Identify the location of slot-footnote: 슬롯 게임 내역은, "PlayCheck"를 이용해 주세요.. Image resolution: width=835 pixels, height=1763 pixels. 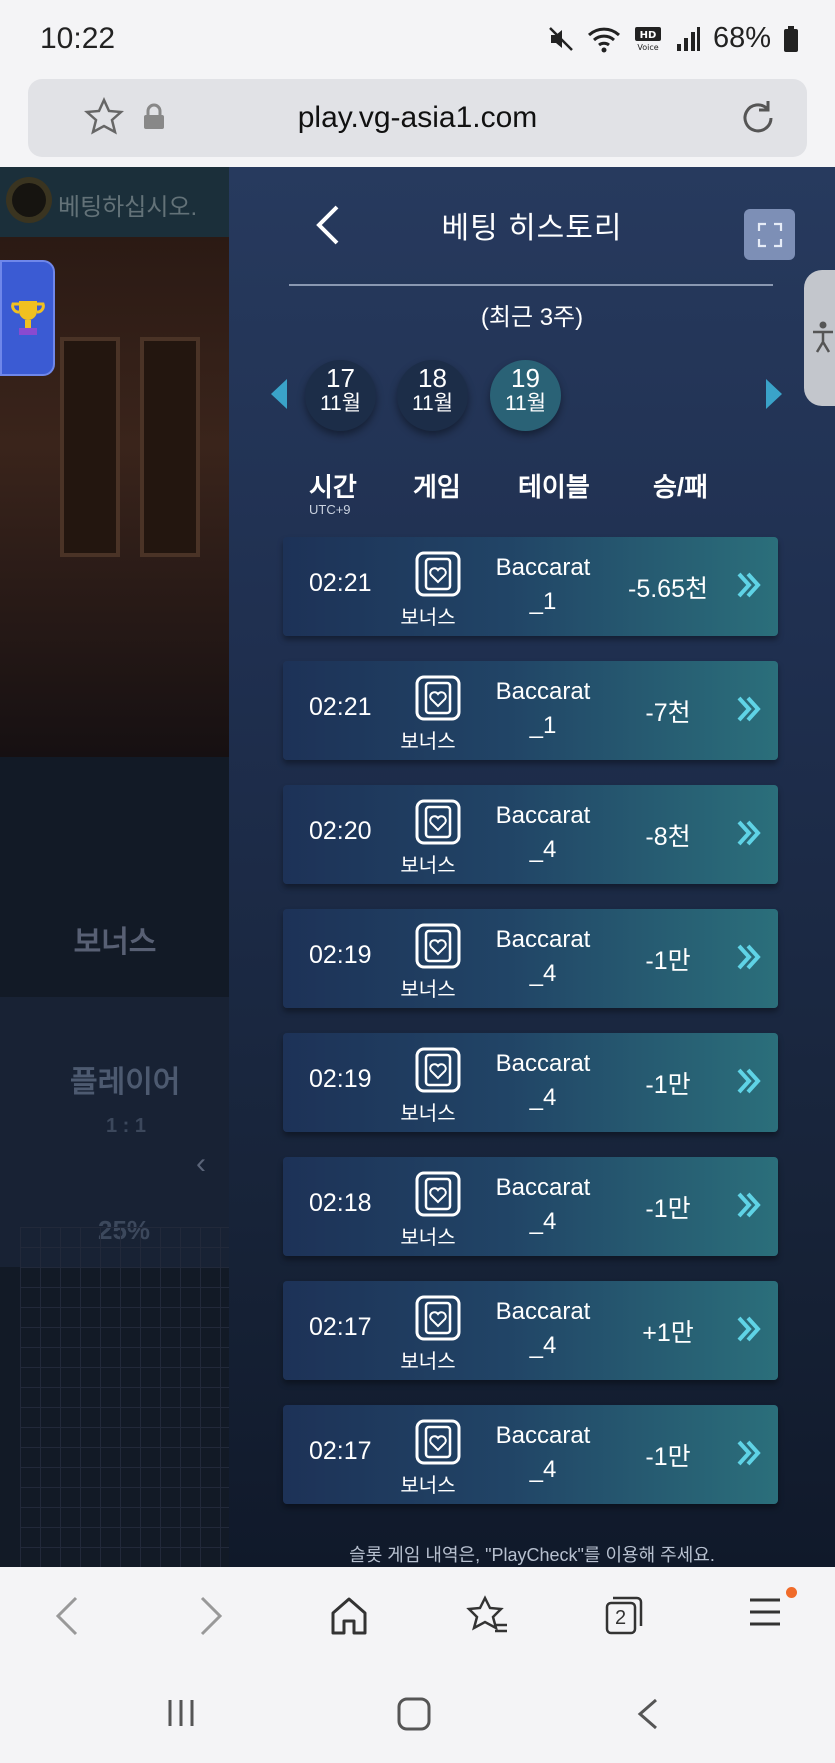
(532, 1555).